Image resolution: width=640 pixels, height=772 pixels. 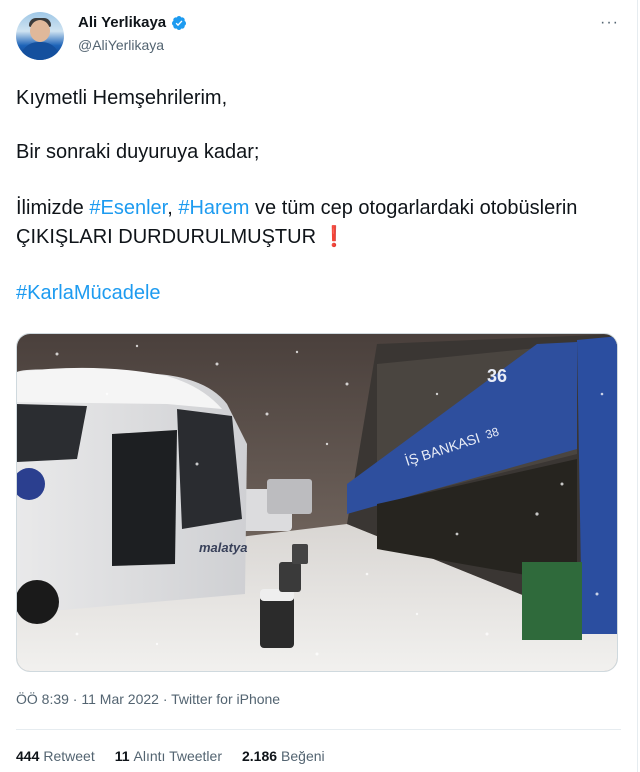 I want to click on bus-wheel, so click(x=38, y=602).